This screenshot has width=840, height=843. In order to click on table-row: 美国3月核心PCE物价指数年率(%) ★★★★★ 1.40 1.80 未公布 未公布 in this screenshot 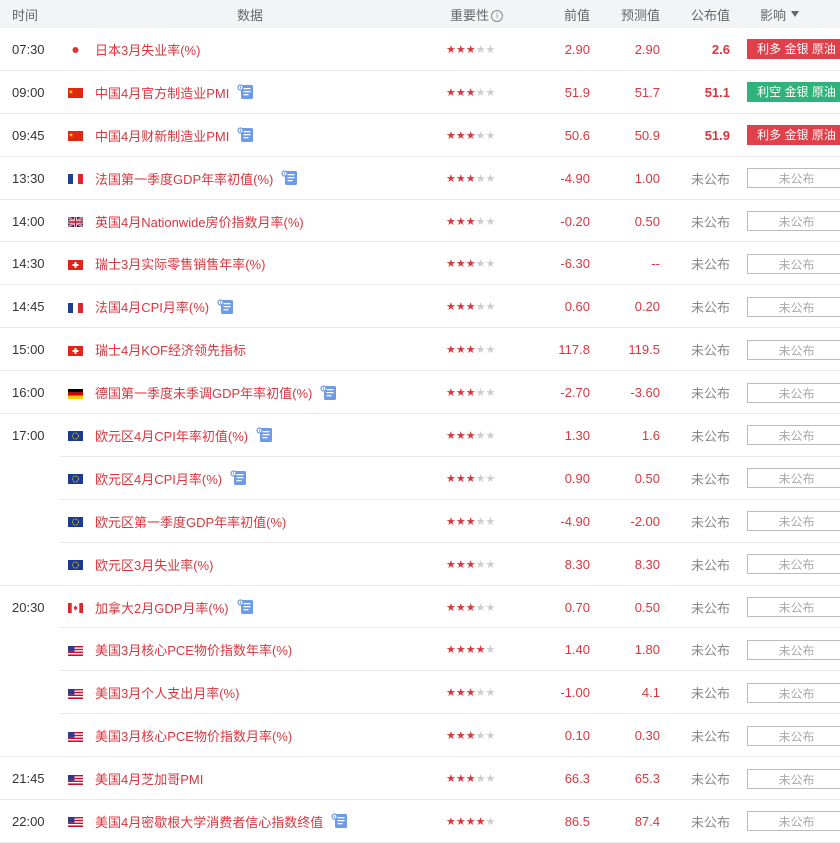, I will do `click(420, 650)`.